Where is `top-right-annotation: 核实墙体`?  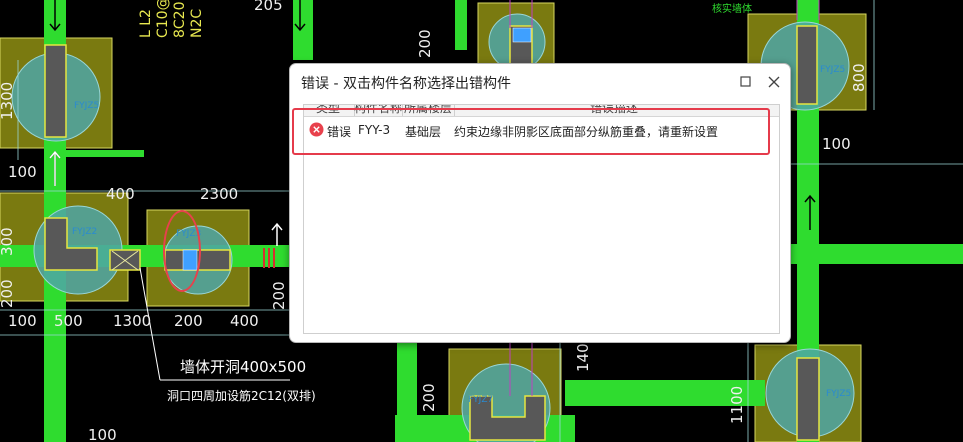 top-right-annotation: 核实墙体 is located at coordinates (732, 8).